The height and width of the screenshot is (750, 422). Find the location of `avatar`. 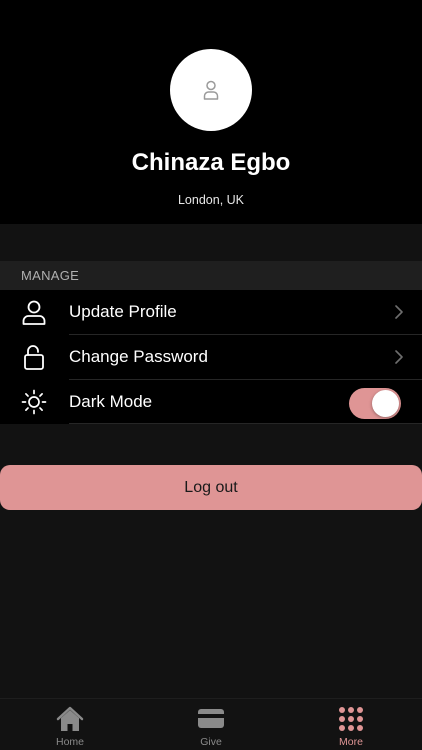

avatar is located at coordinates (211, 90).